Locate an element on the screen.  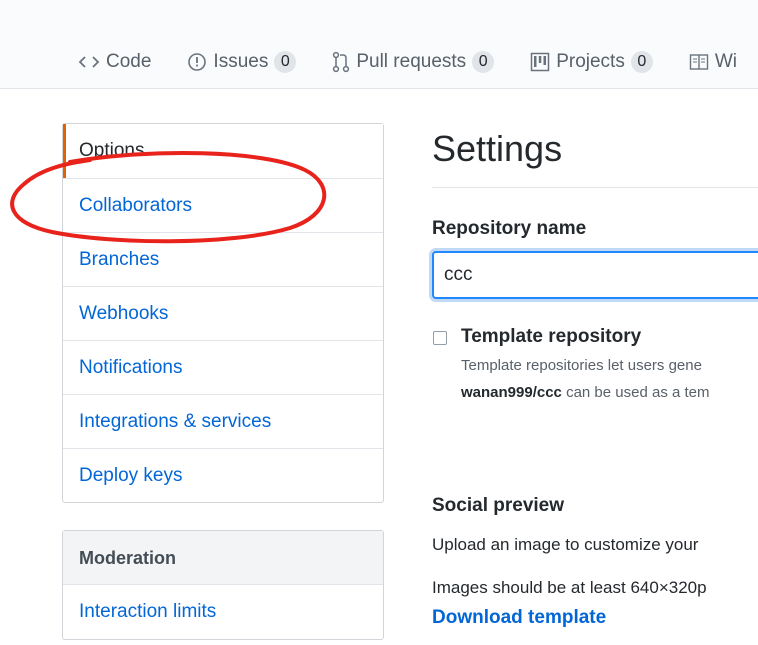
template-repository-checkbox is located at coordinates (440, 338).